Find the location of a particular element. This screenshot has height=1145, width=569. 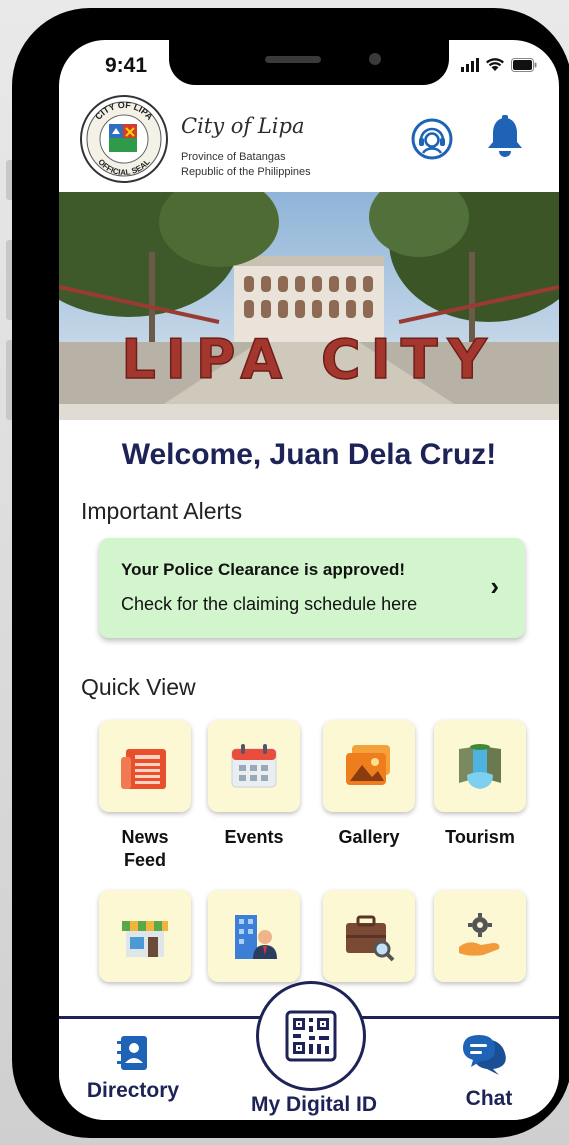

notch-camera is located at coordinates (375, 59).